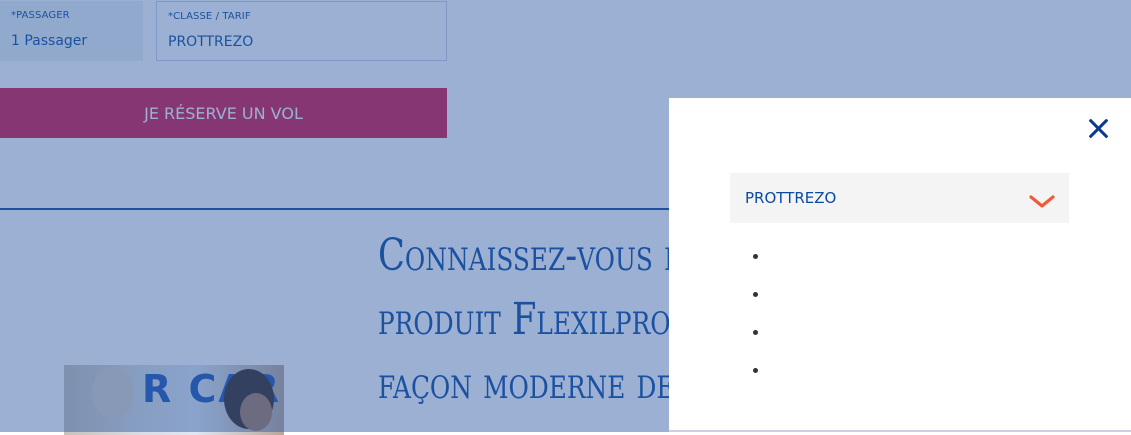  I want to click on chevron-down-icon, so click(1042, 201).